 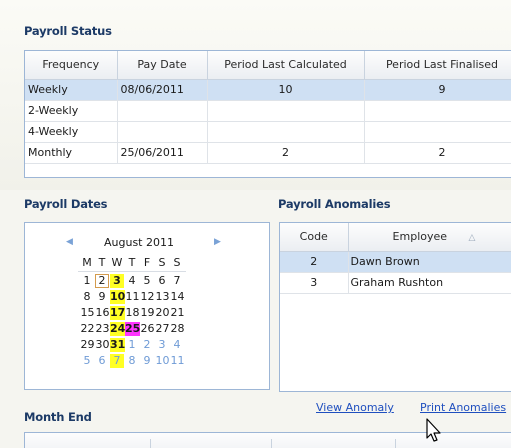 I want to click on cell-last-calculated: 10, so click(x=286, y=90).